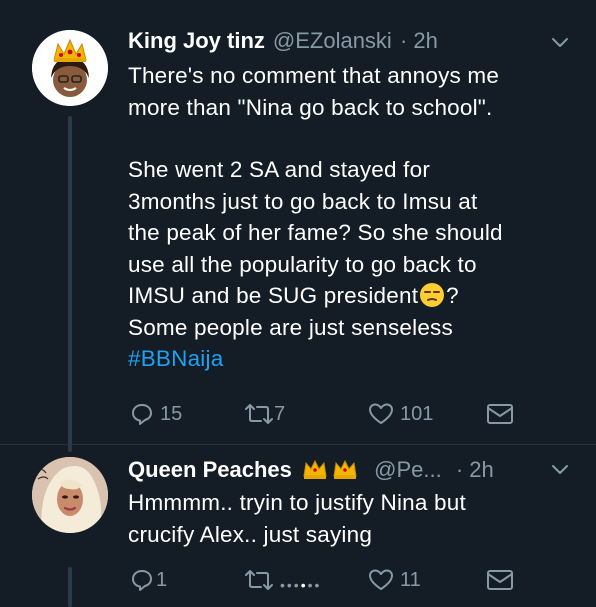 The width and height of the screenshot is (596, 607). Describe the element at coordinates (394, 580) in the screenshot. I see `like-button: 11` at that location.